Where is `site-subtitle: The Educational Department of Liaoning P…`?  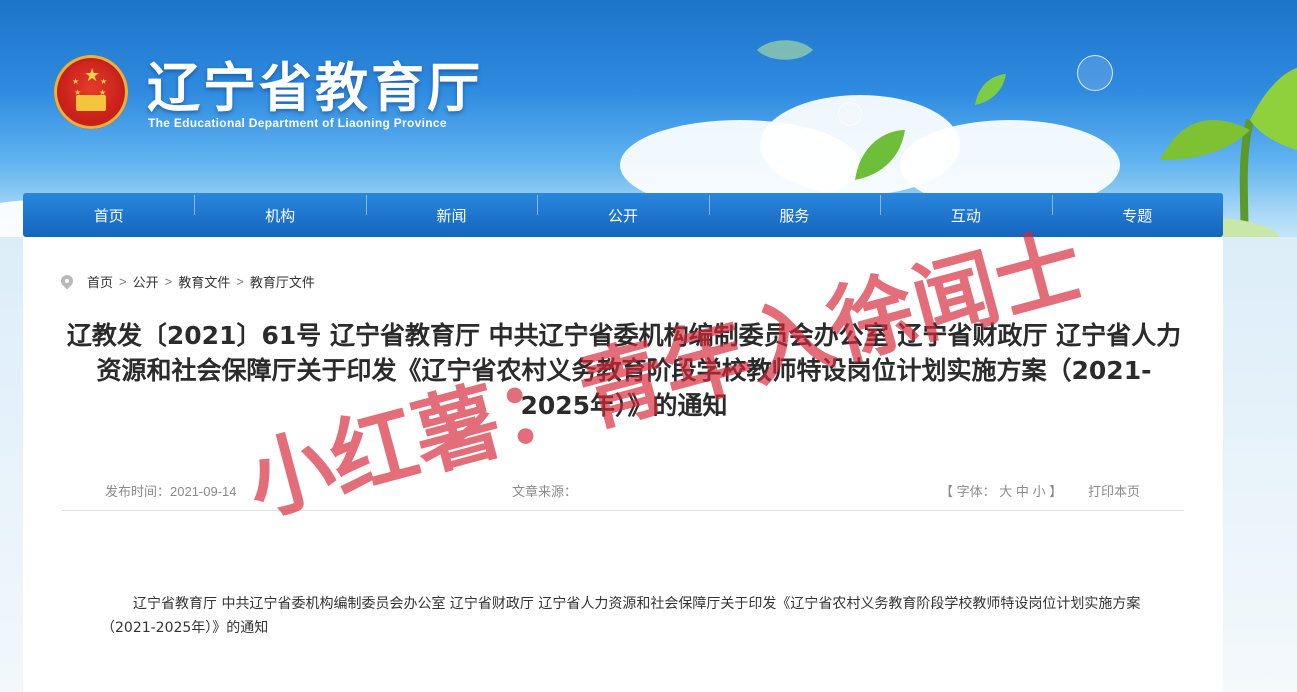 site-subtitle: The Educational Department of Liaoning P… is located at coordinates (297, 123).